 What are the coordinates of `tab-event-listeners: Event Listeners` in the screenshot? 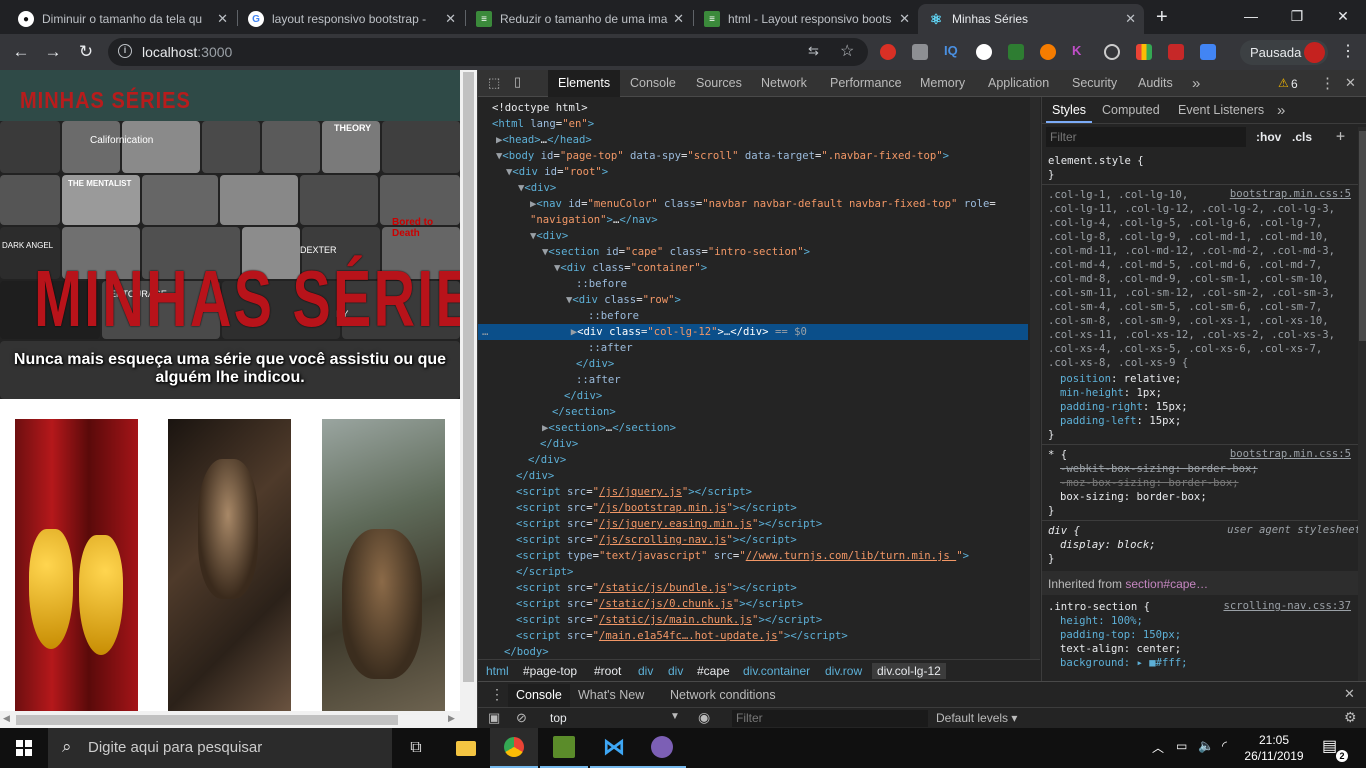 It's located at (1221, 110).